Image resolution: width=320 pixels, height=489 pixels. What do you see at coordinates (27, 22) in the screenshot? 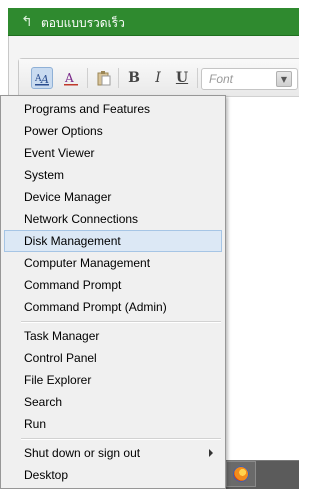
I see `back-arrow-icon: ↰` at bounding box center [27, 22].